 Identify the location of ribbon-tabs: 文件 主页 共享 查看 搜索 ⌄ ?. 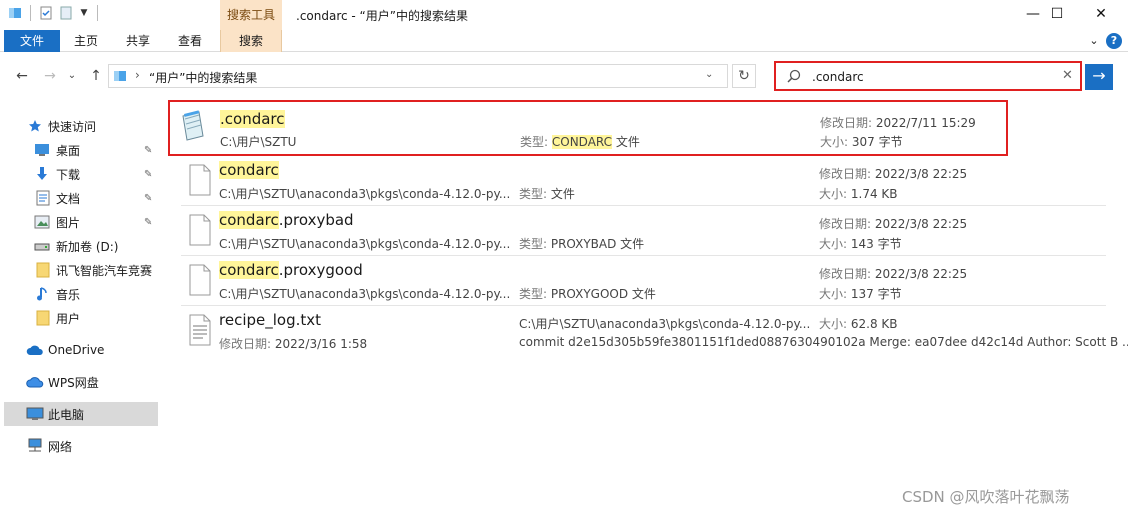
(564, 41).